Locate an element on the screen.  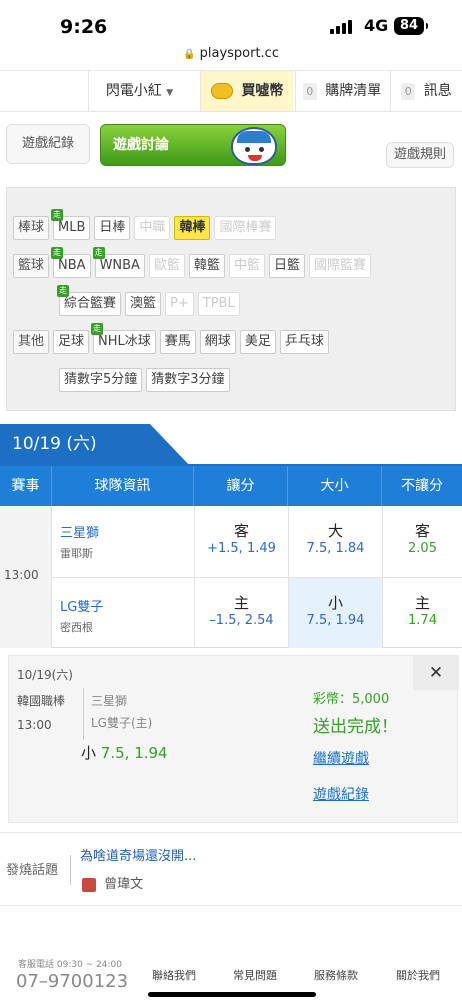
league-soccer: 足球 is located at coordinates (71, 342).